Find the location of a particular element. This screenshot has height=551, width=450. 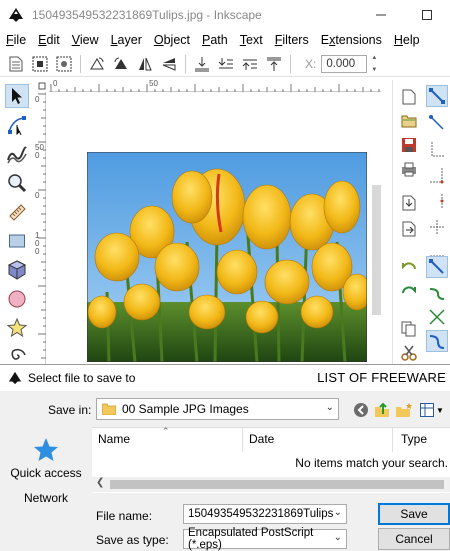

snap-corner-icon is located at coordinates (437, 176).